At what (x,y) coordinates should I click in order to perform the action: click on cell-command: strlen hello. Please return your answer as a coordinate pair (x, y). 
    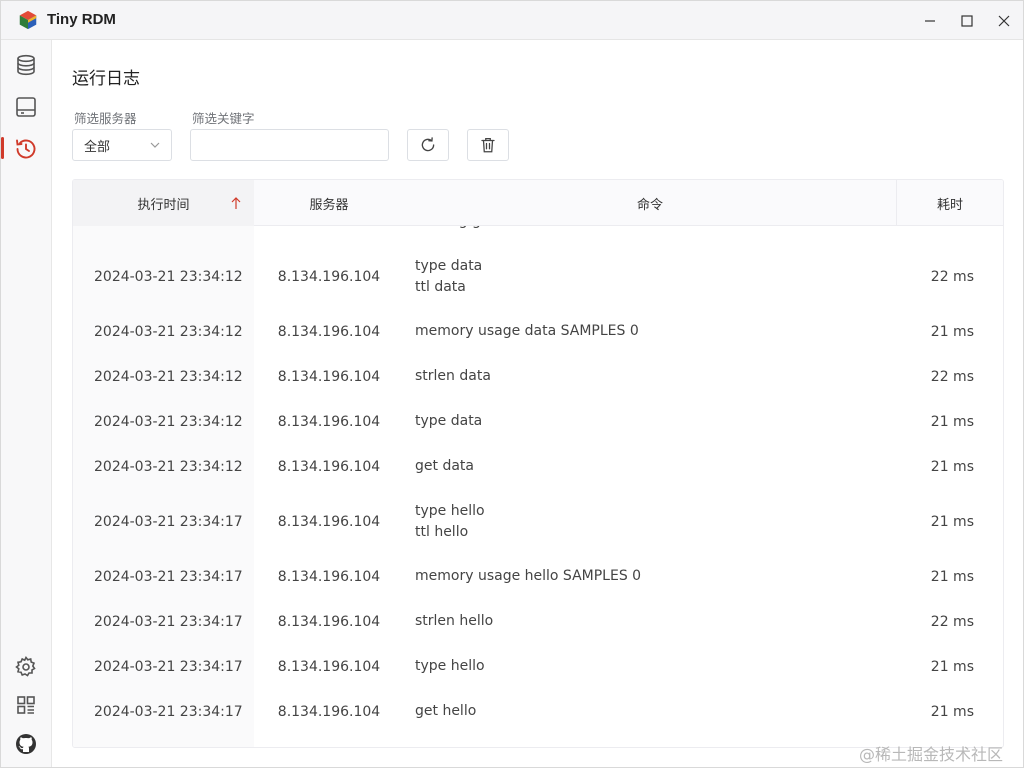
    Looking at the image, I should click on (454, 621).